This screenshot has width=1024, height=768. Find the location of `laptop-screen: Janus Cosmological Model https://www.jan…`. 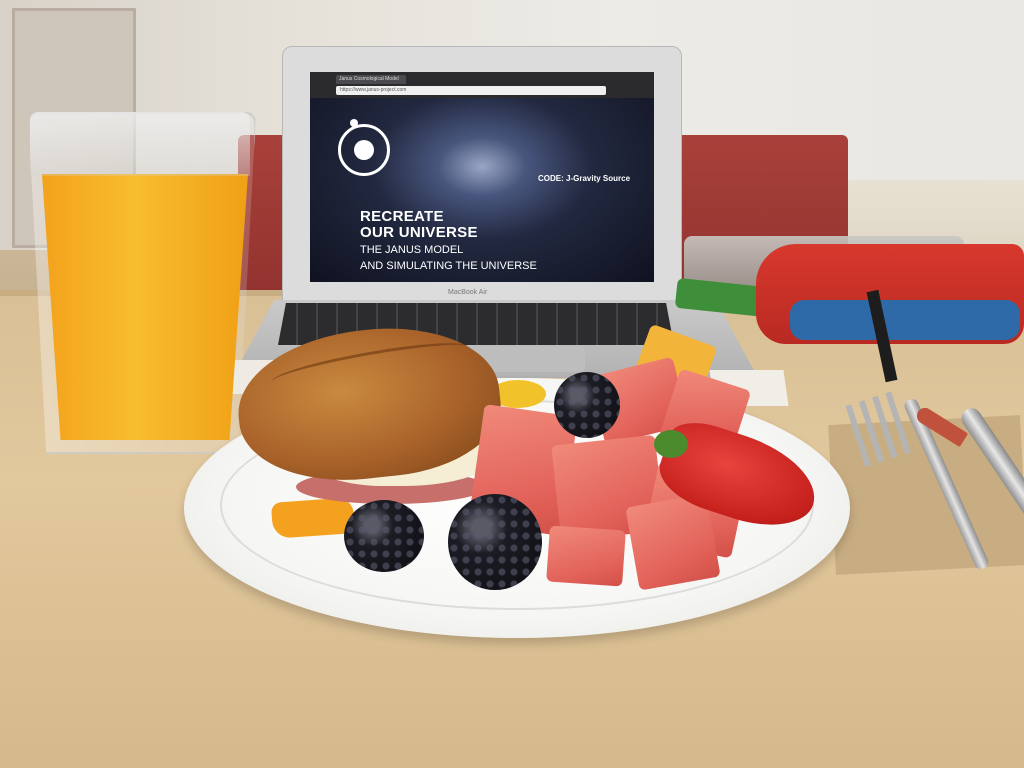

laptop-screen: Janus Cosmological Model https://www.jan… is located at coordinates (482, 177).